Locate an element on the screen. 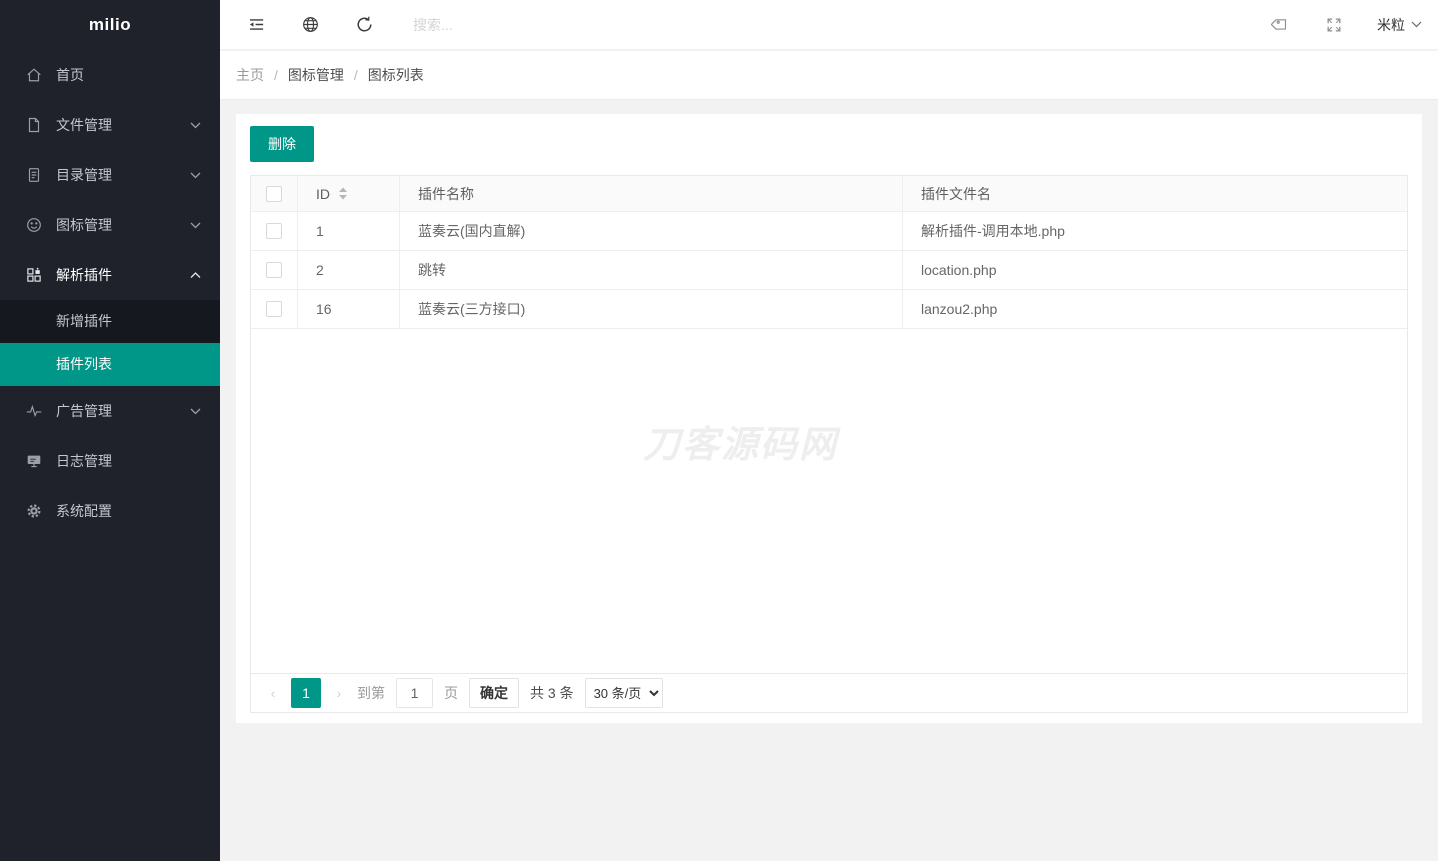 The width and height of the screenshot is (1438, 861). next-page-icon: › is located at coordinates (339, 693).